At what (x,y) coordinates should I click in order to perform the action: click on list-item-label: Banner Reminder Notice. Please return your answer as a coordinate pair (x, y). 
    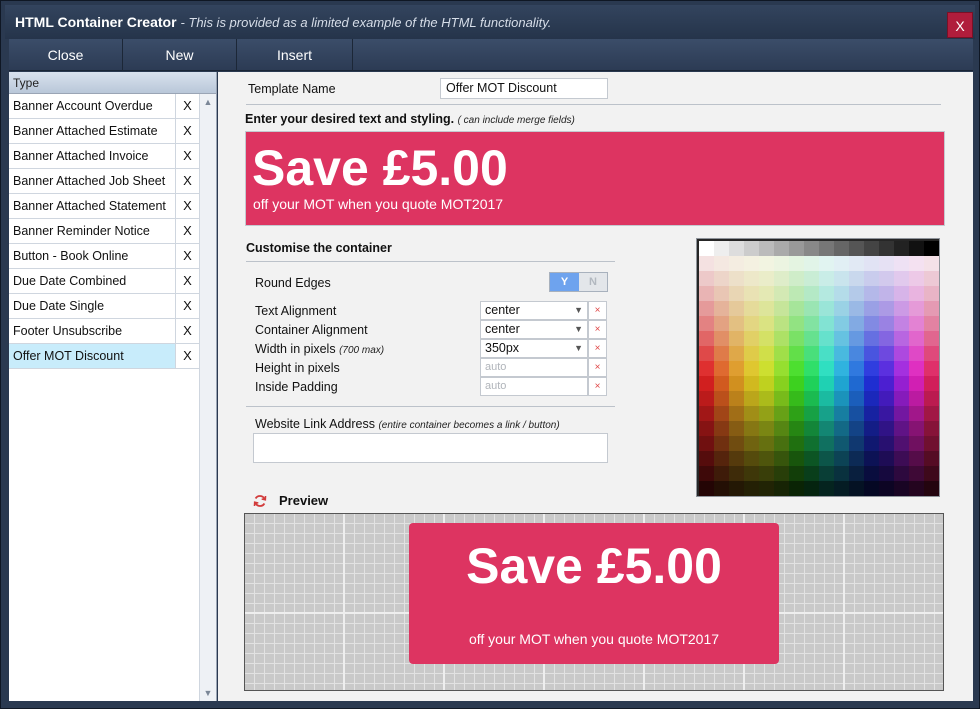
    Looking at the image, I should click on (92, 231).